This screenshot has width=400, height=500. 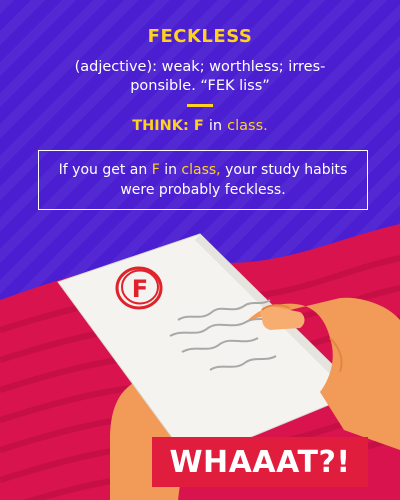 What do you see at coordinates (140, 289) in the screenshot?
I see `grade-letter: F` at bounding box center [140, 289].